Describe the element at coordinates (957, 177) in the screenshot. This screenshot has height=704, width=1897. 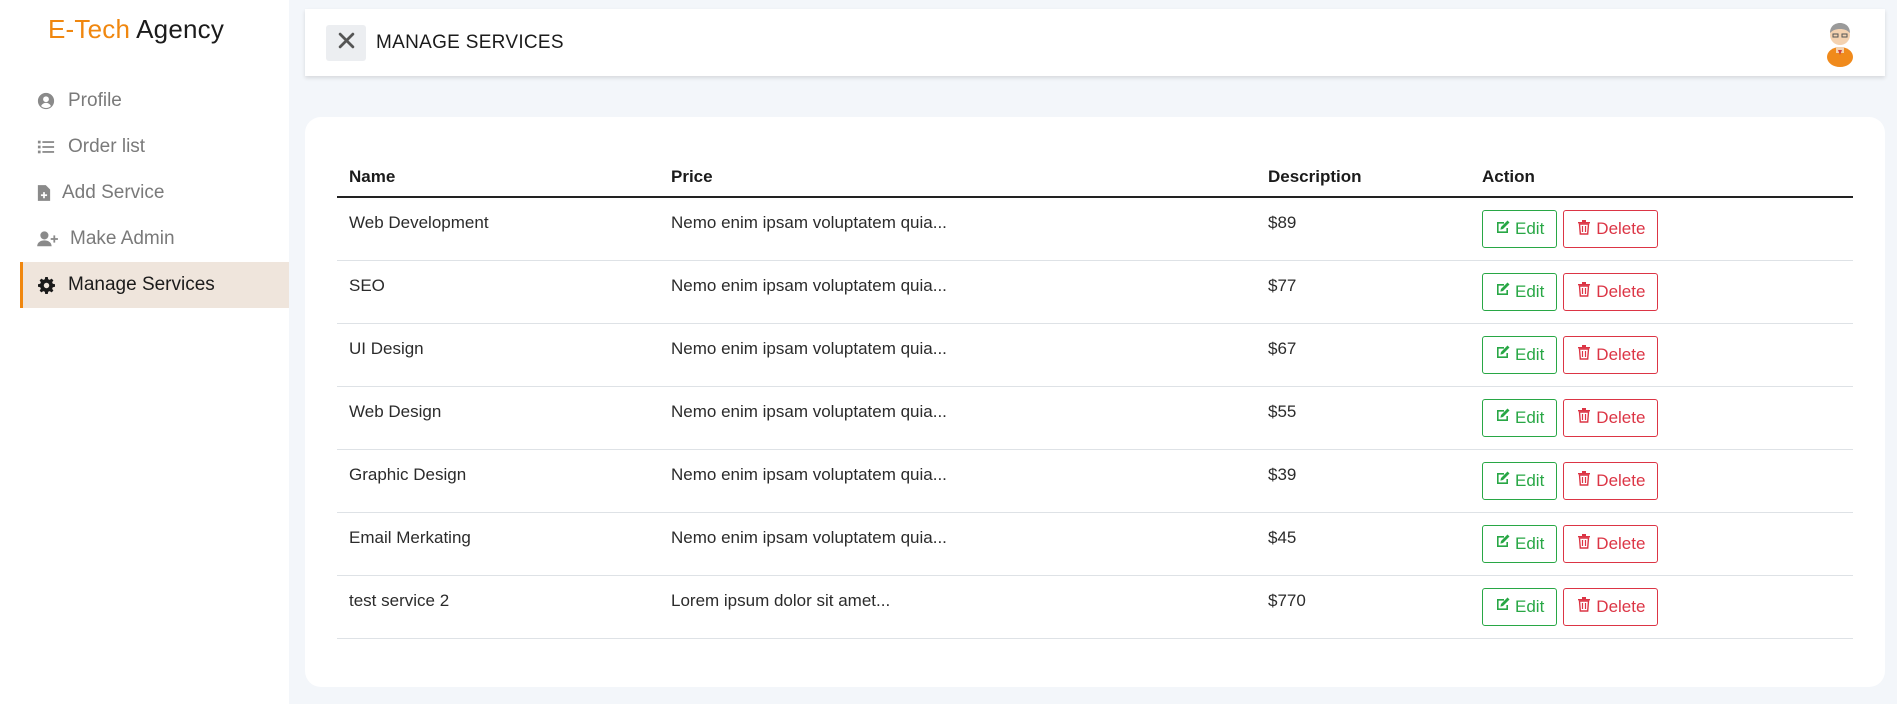
I see `column-header-price: Price` at that location.